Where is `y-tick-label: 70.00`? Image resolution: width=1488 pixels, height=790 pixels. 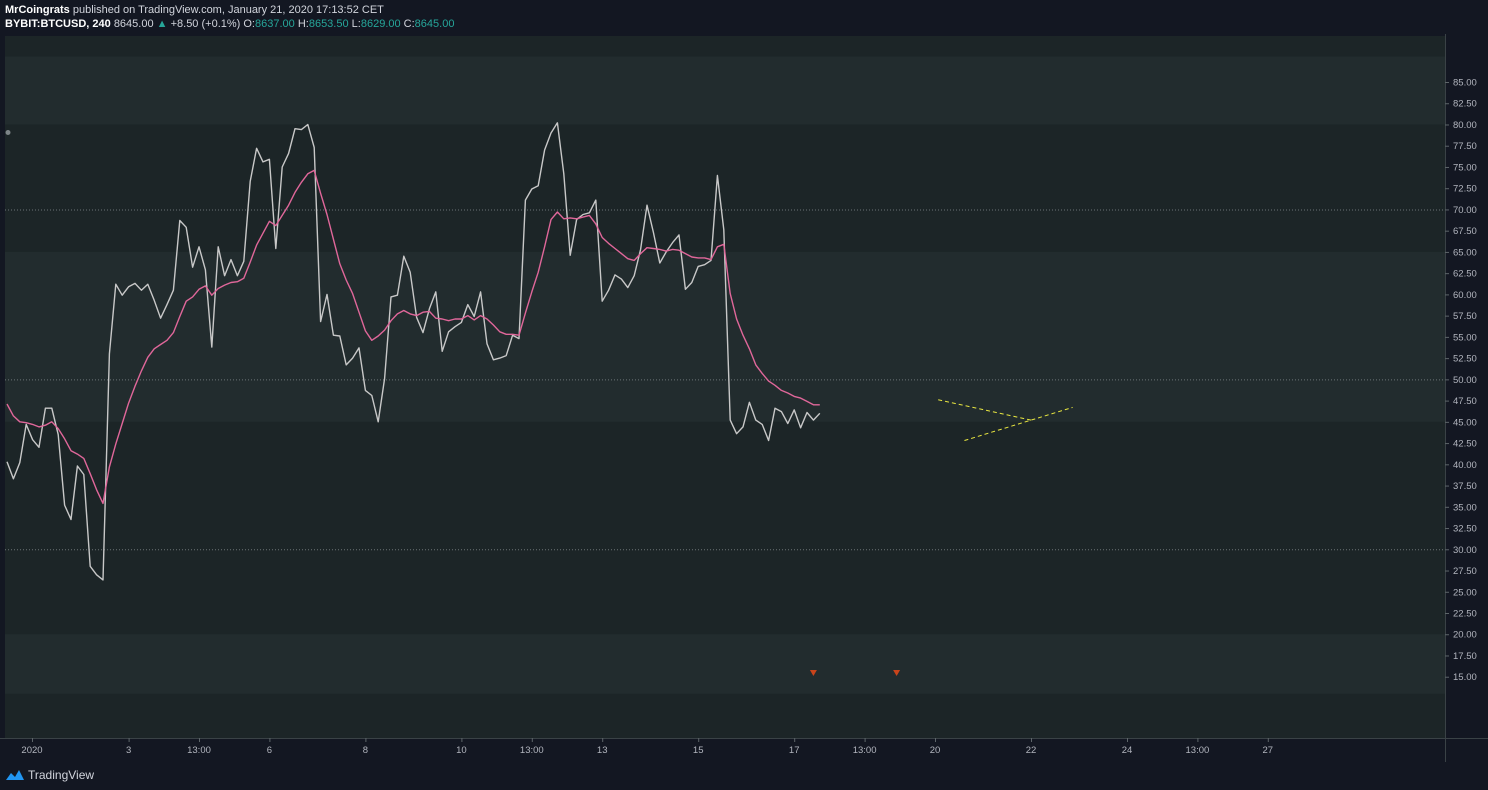 y-tick-label: 70.00 is located at coordinates (1465, 210).